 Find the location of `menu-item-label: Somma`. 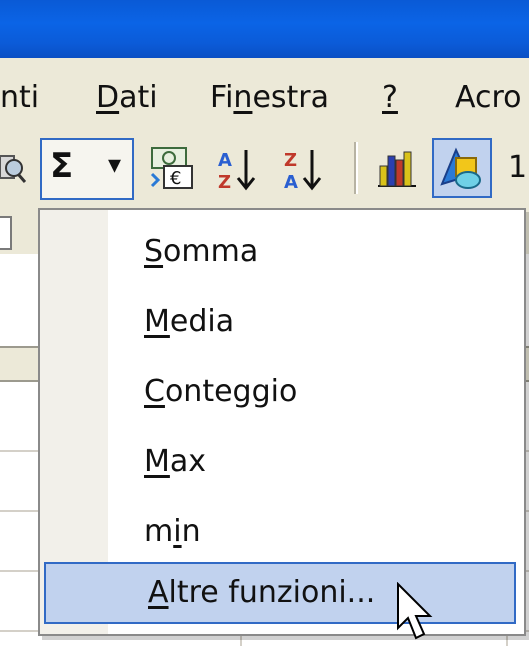

menu-item-label: Somma is located at coordinates (201, 251).